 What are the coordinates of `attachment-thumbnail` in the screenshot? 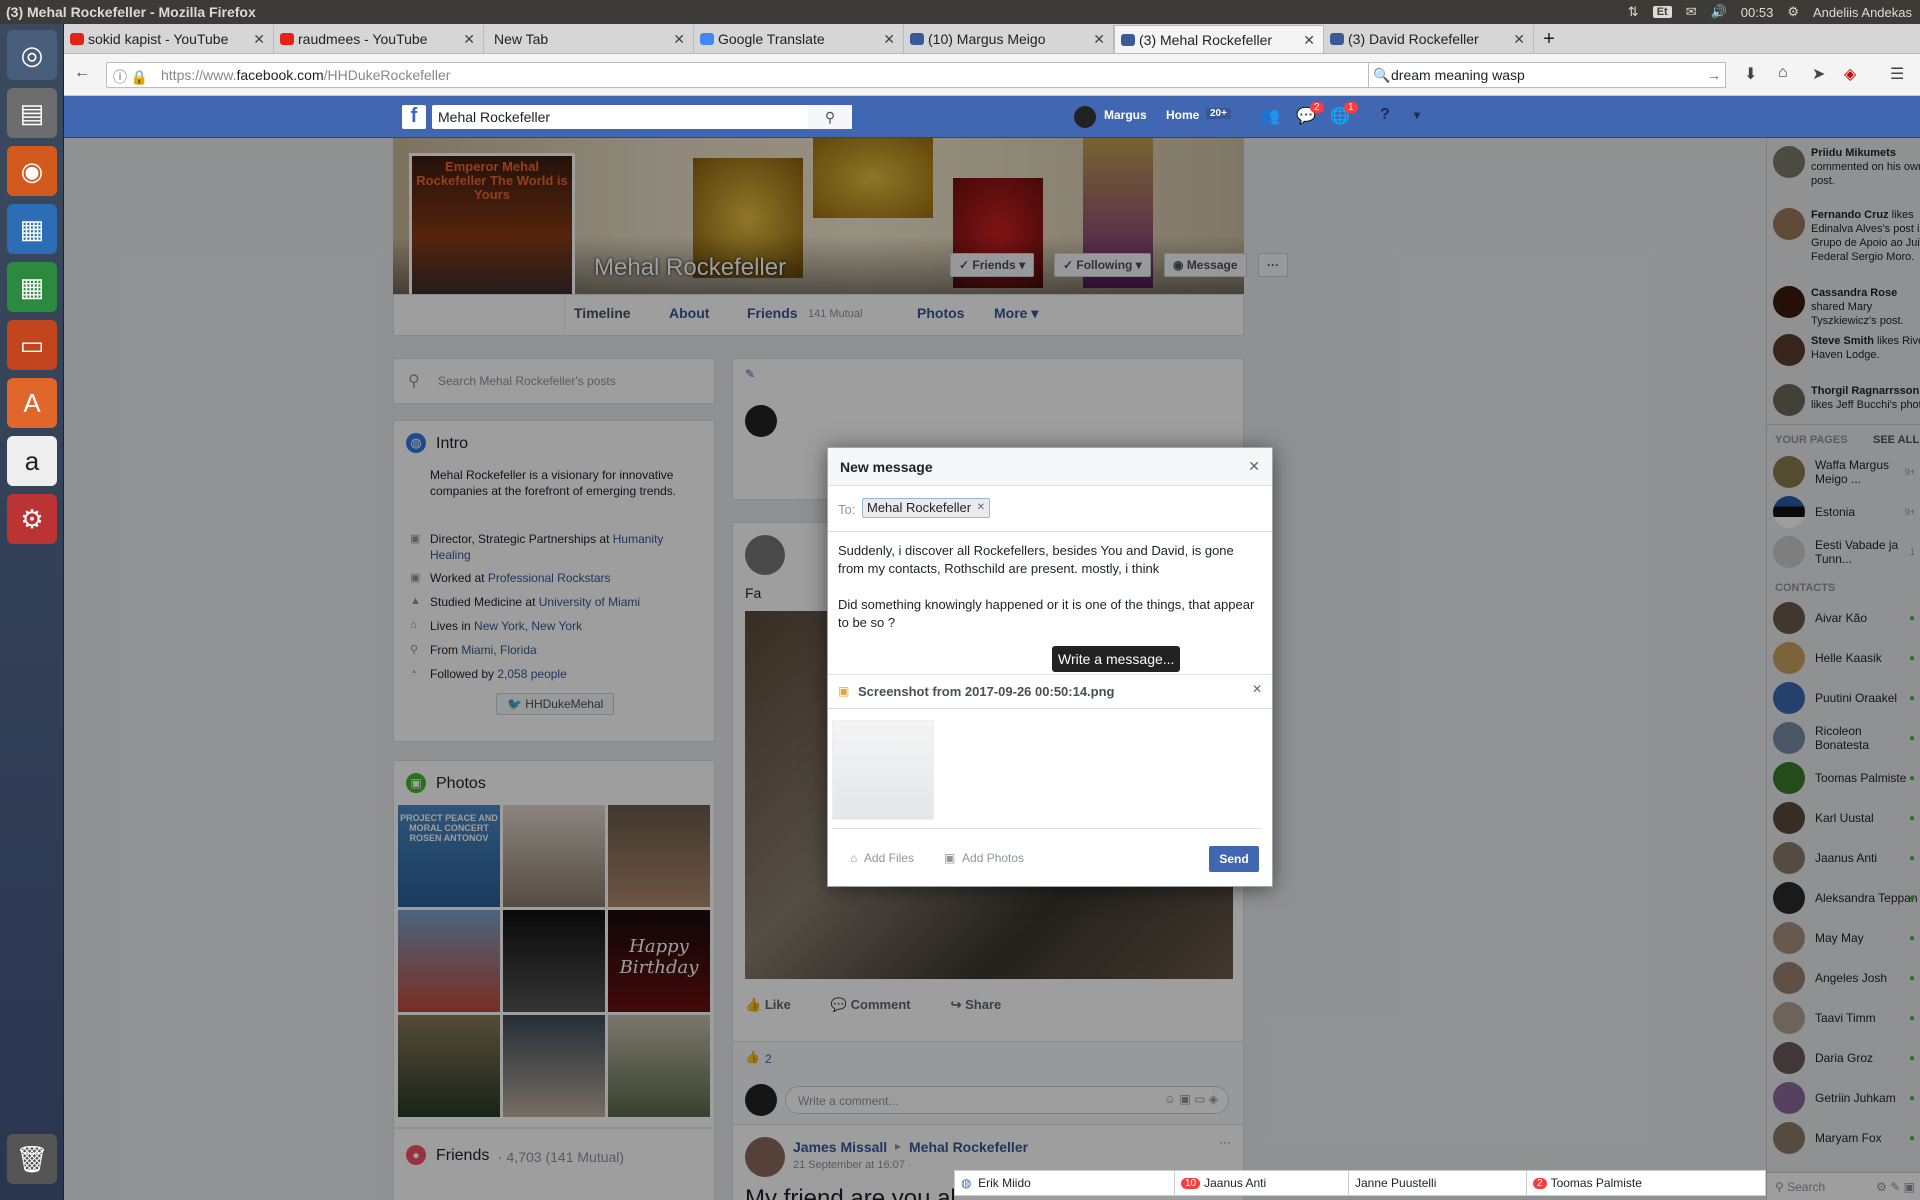 It's located at (883, 770).